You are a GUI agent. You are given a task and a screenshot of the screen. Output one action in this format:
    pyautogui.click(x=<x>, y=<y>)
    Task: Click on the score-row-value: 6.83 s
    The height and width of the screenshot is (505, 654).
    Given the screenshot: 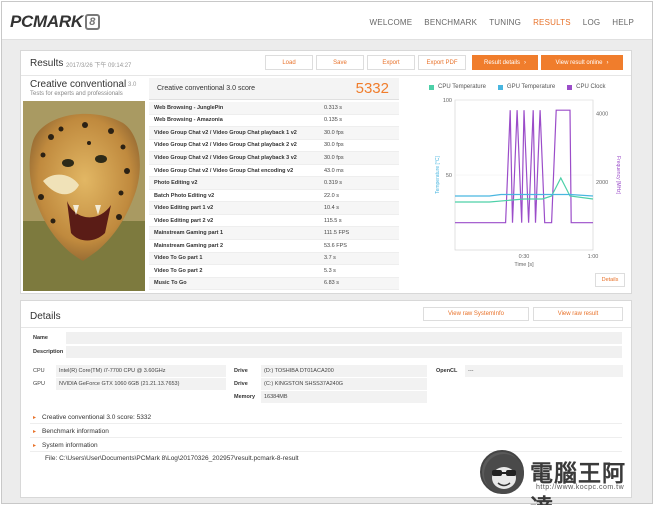 What is the action you would take?
    pyautogui.click(x=331, y=283)
    